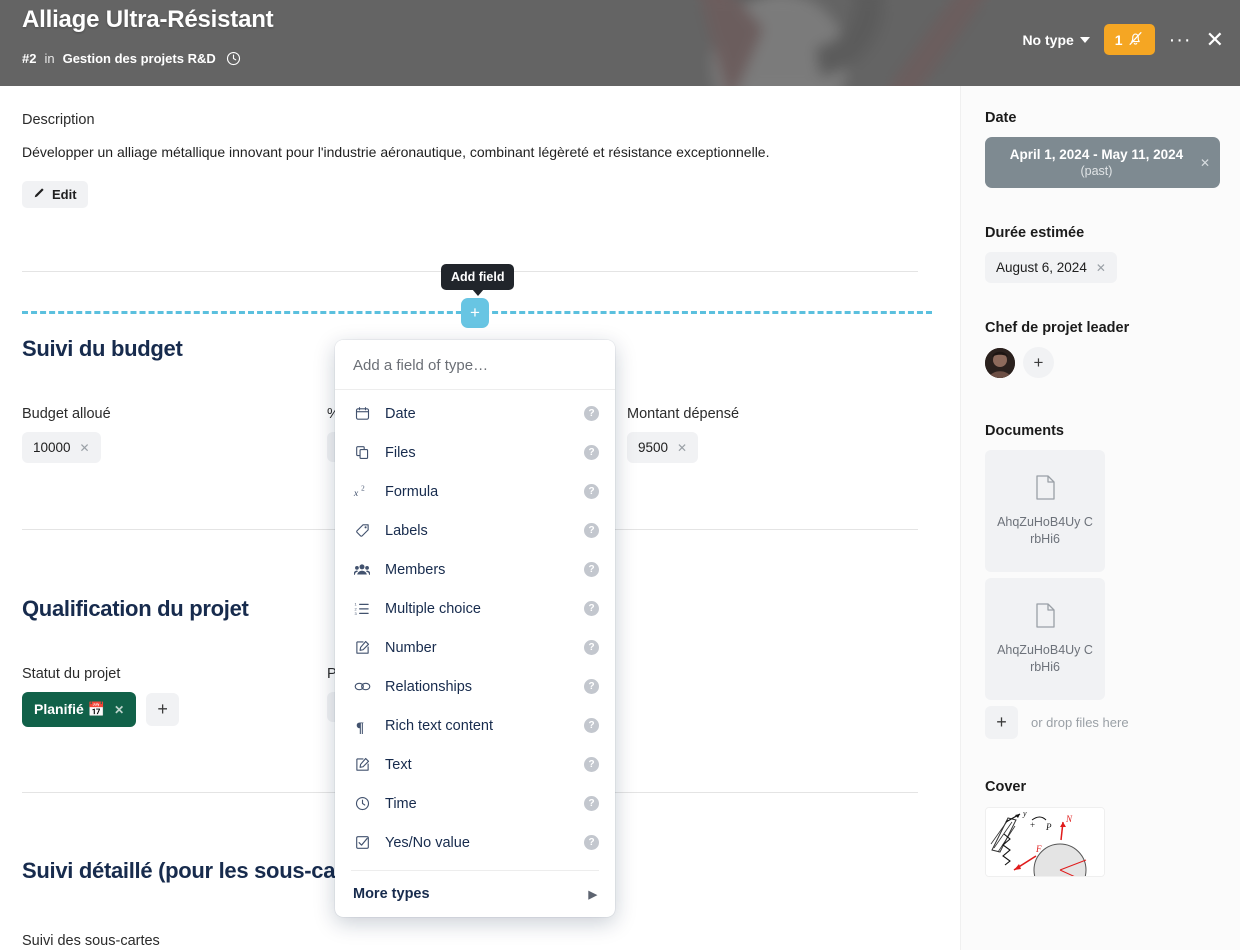  I want to click on more-types-label: More types, so click(391, 894).